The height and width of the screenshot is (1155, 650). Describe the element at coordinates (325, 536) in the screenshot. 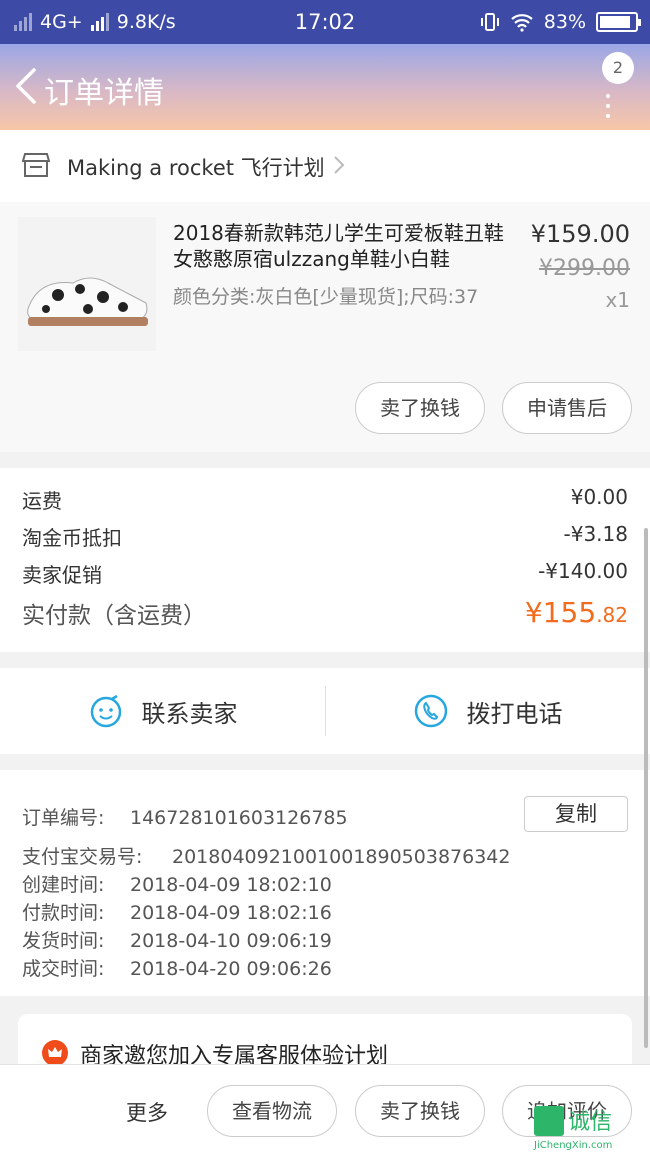

I see `coin-row: 淘金币抵扣 -¥3.18` at that location.